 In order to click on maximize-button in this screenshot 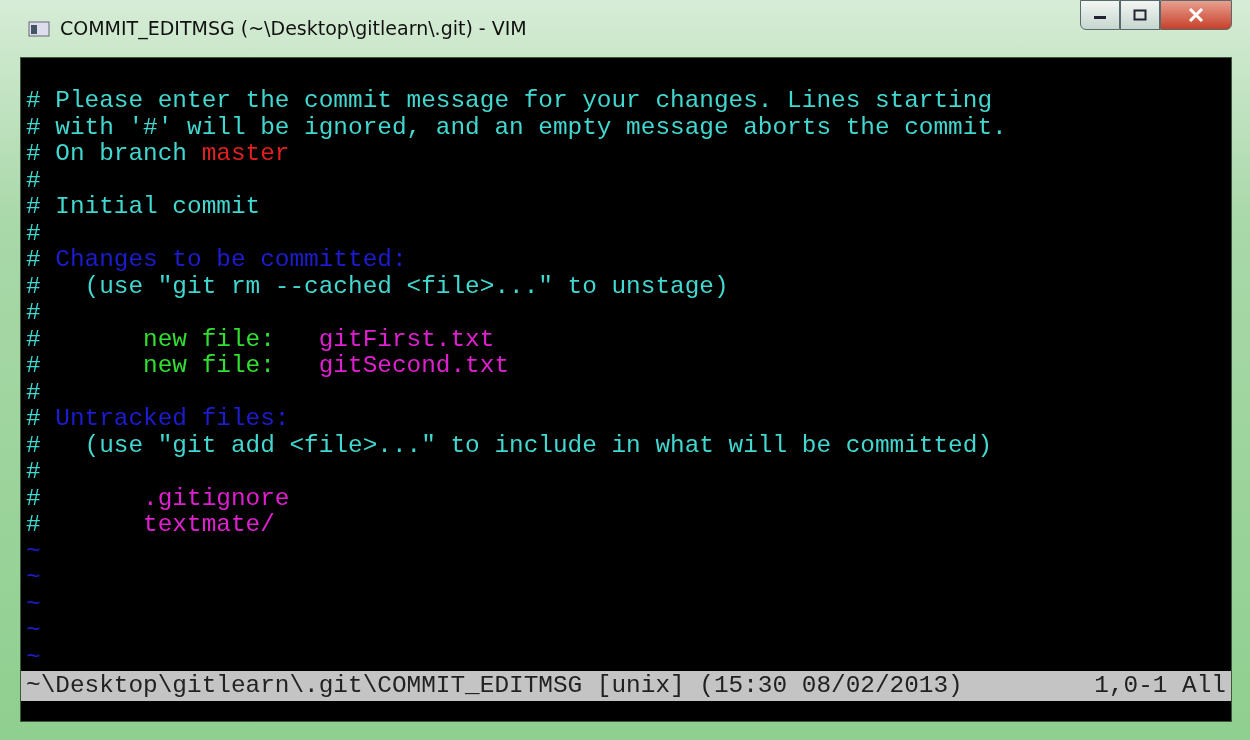, I will do `click(1140, 15)`.